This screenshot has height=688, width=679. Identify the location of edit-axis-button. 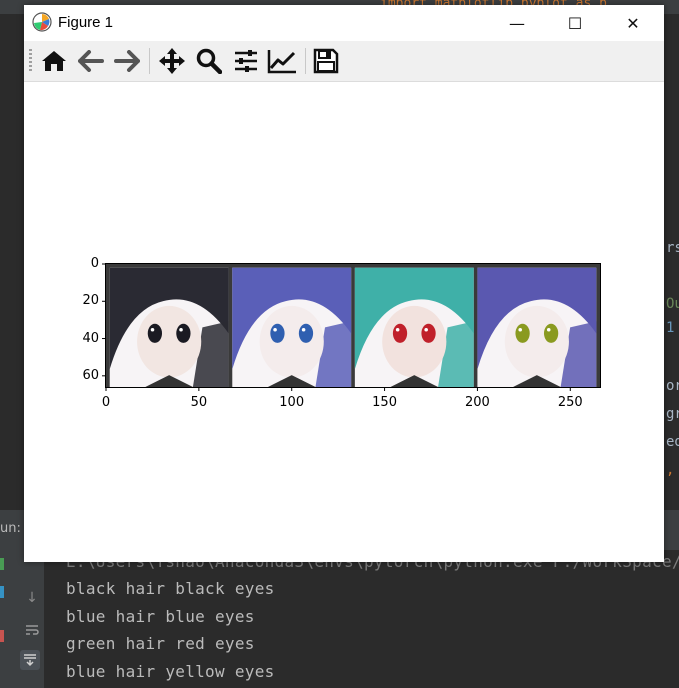
(282, 61).